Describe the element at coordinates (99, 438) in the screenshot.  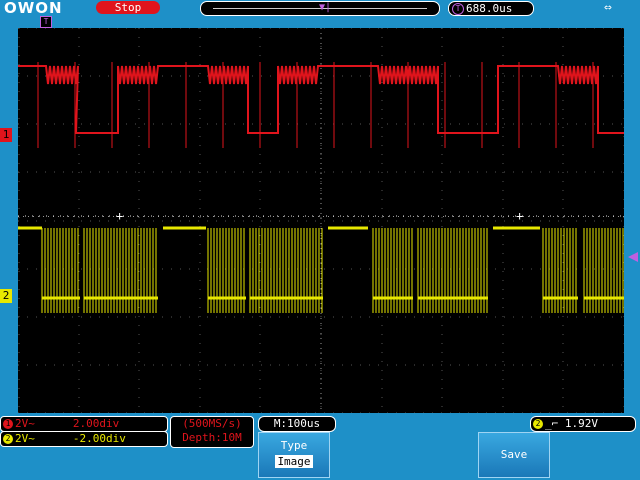
I see `ch2-scale: -2.00div` at that location.